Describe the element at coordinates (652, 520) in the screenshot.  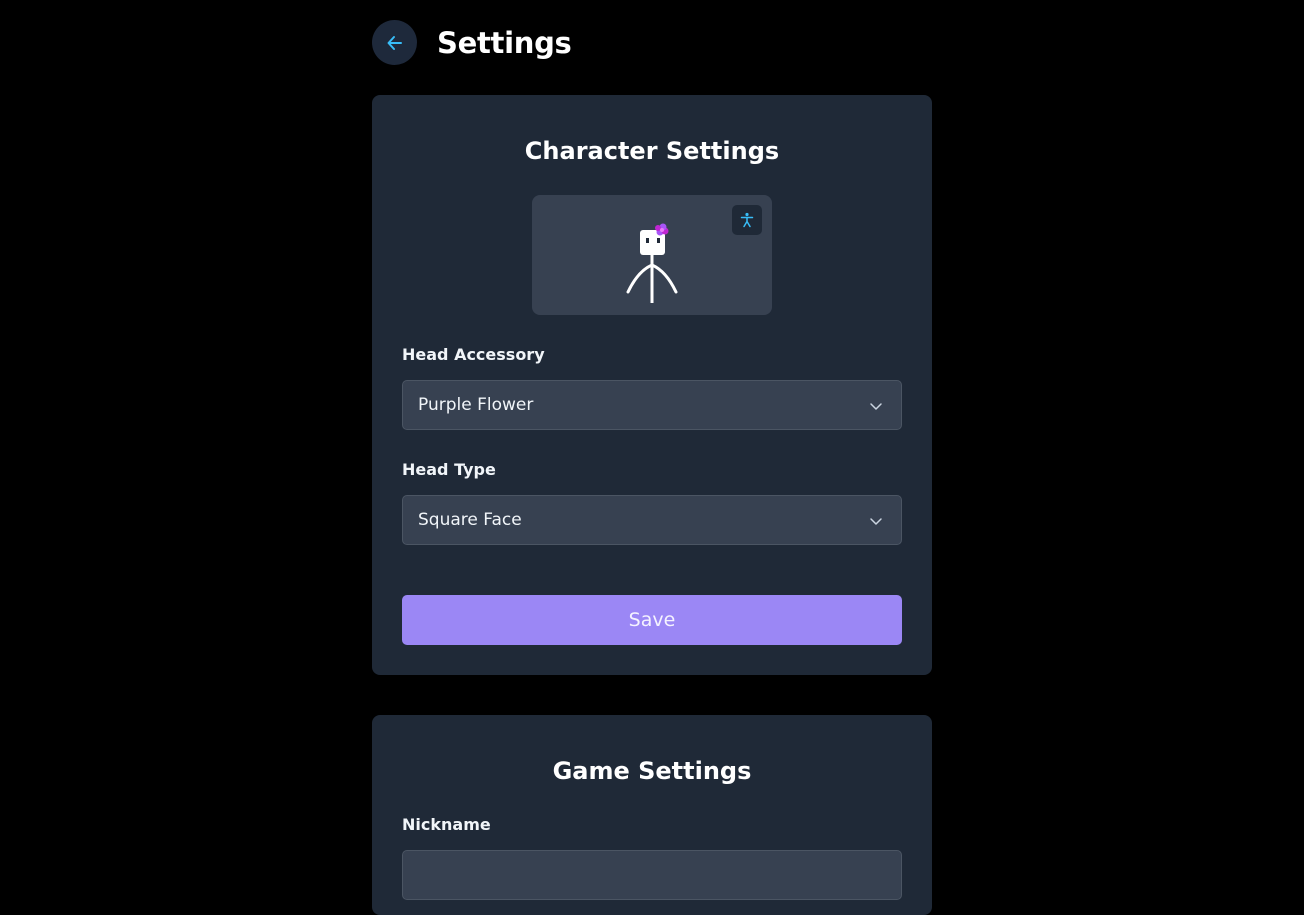
I see `head-type-select: Square Face` at that location.